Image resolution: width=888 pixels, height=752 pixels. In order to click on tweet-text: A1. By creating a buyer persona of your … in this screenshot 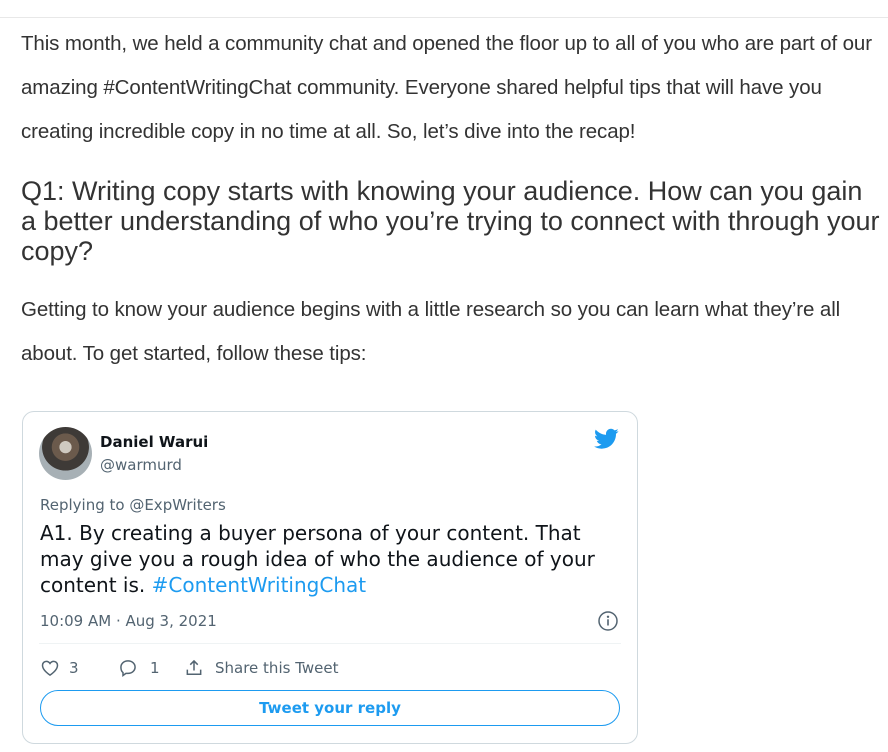, I will do `click(332, 559)`.